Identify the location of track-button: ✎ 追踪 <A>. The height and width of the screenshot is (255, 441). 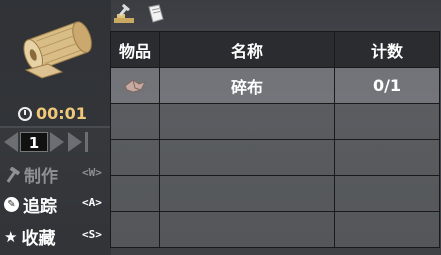
(53, 204).